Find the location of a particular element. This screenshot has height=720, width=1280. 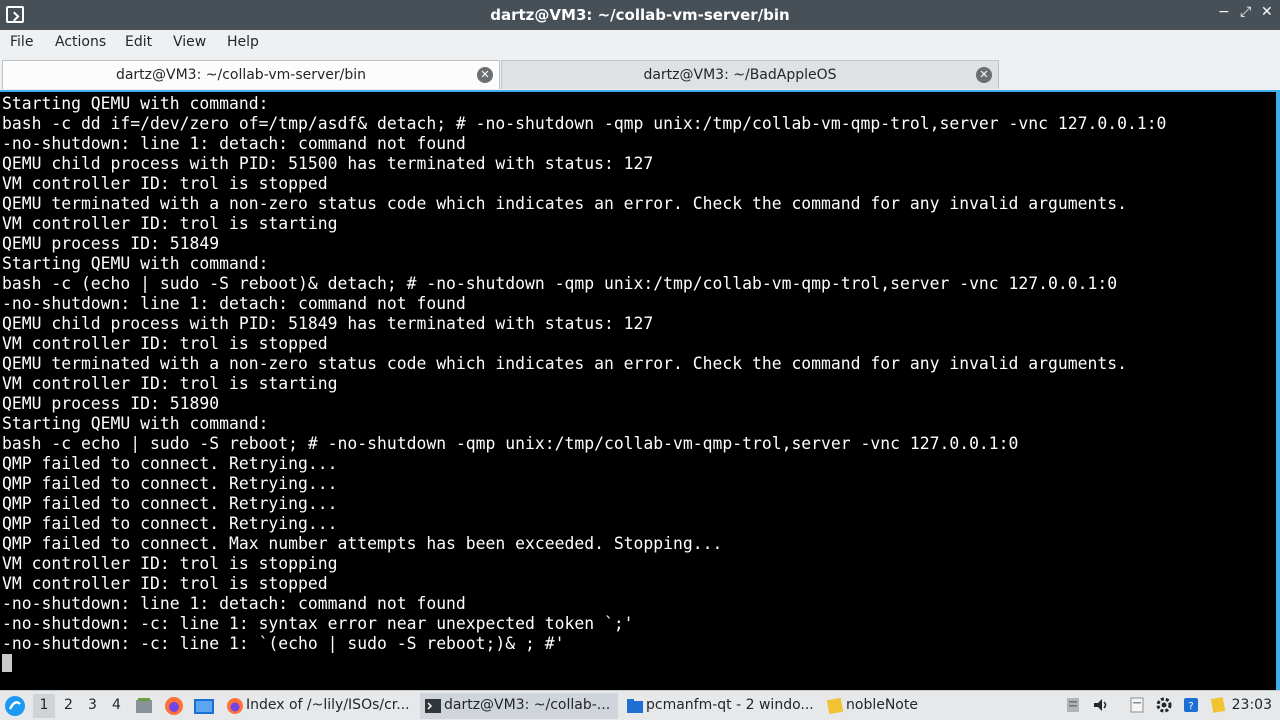

workspace-2: 2 is located at coordinates (68, 705).